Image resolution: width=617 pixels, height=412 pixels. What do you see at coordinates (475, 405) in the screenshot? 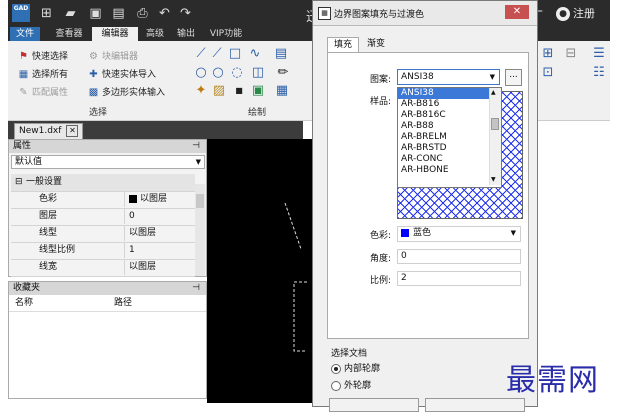
I see `dialog-button-right` at bounding box center [475, 405].